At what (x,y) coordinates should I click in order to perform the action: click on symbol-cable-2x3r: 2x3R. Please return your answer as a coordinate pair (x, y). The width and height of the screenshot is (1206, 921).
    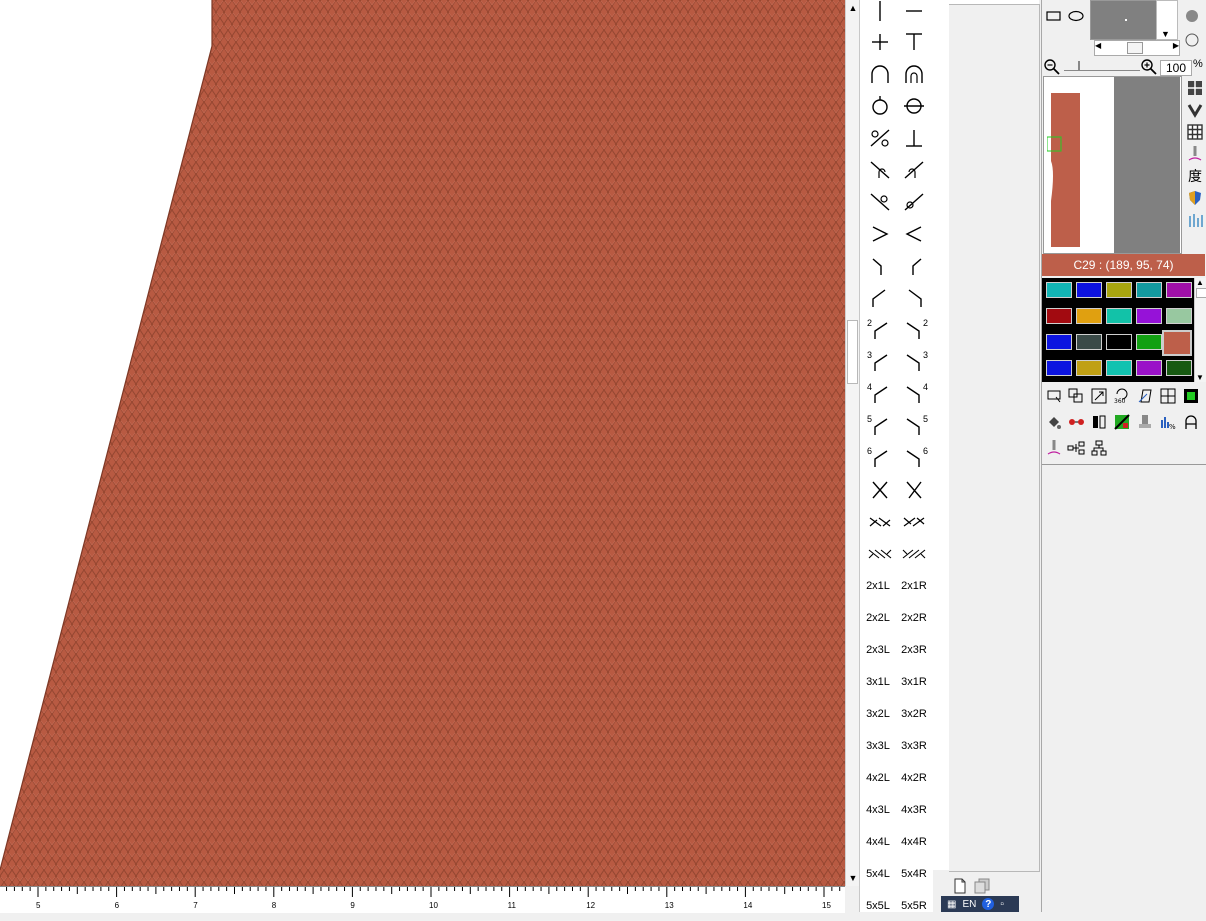
    Looking at the image, I should click on (914, 650).